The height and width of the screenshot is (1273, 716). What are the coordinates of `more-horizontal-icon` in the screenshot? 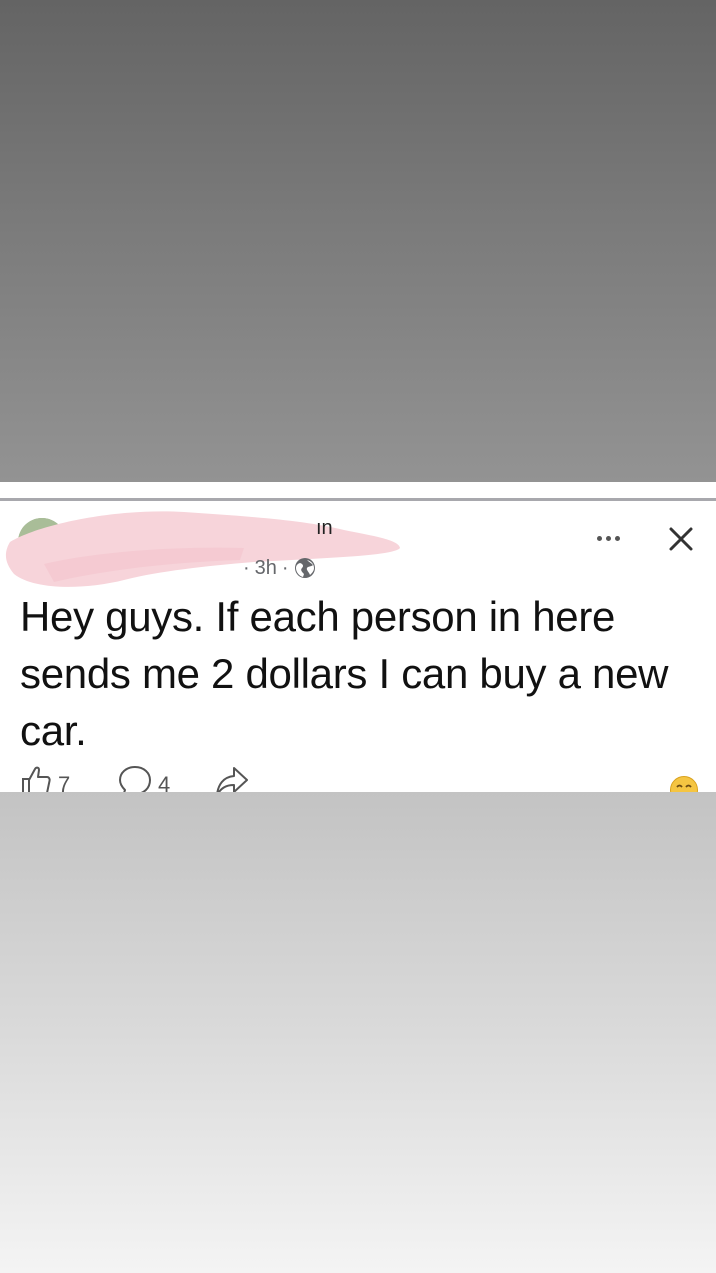 It's located at (599, 538).